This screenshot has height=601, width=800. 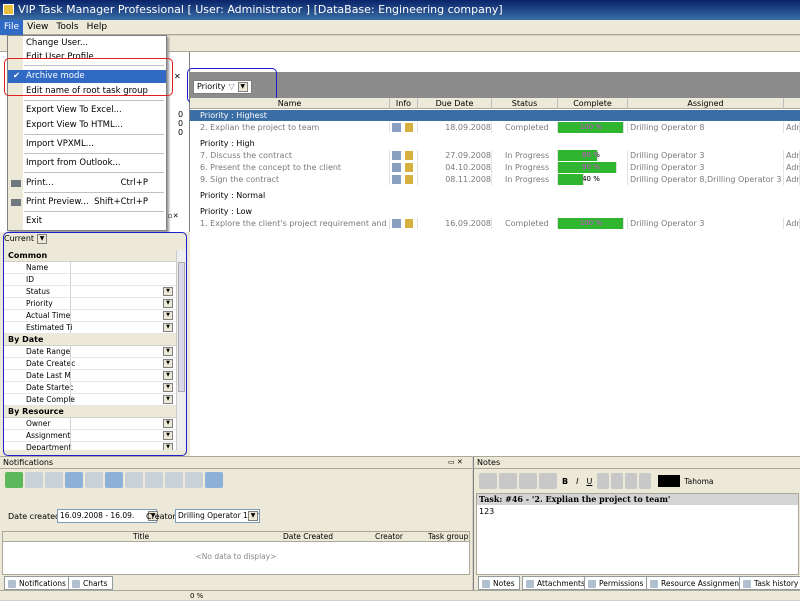 I want to click on cell-due-date: 04.10.2008, so click(x=455, y=167).